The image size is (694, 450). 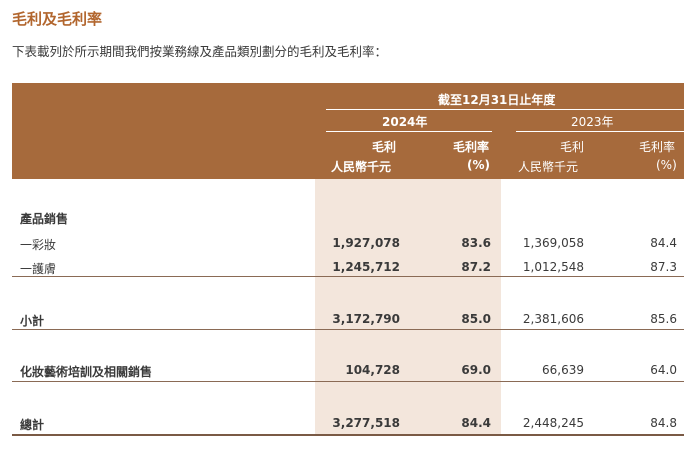 I want to click on unit-rmb-2023: 人民幣千元, so click(x=548, y=167).